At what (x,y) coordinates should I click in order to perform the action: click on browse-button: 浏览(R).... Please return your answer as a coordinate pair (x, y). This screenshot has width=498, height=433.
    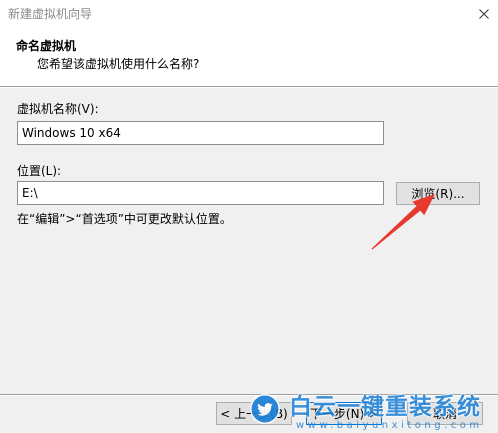
    Looking at the image, I should click on (438, 193).